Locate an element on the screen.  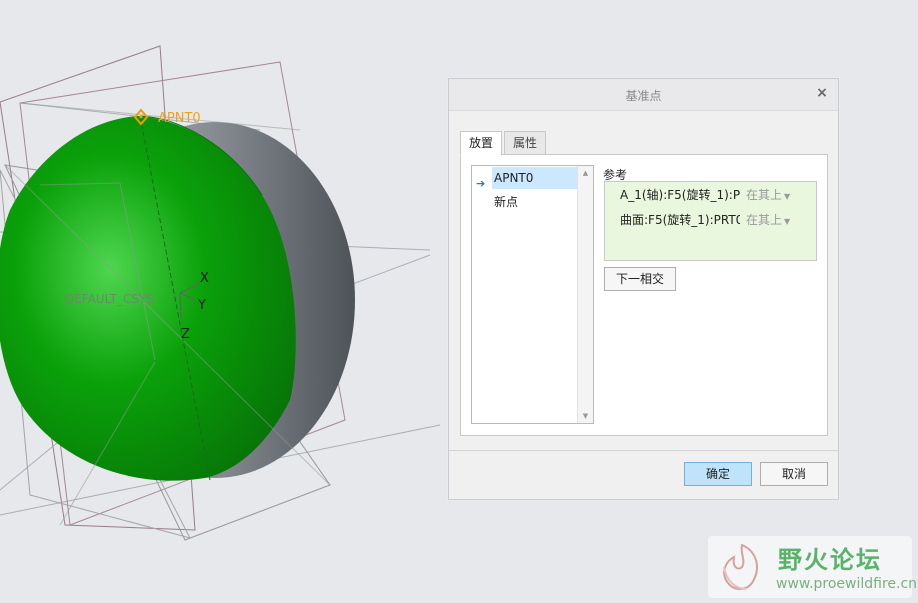
flame-logo-icon is located at coordinates (740, 566).